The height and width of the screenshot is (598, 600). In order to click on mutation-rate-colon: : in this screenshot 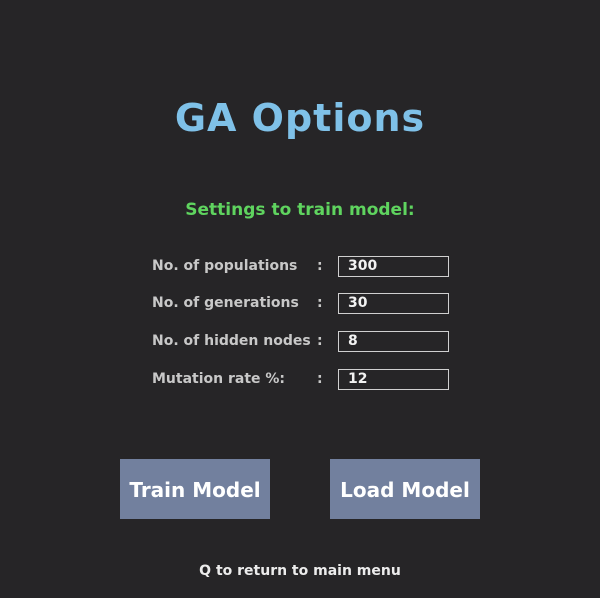, I will do `click(320, 379)`.